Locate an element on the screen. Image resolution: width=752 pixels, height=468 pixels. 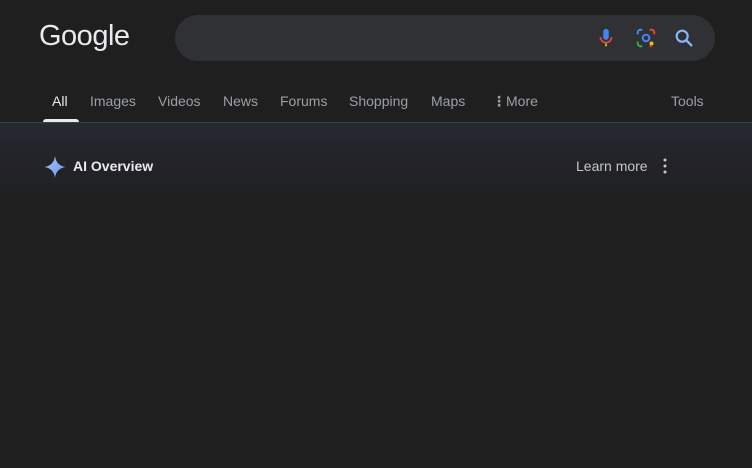
learn-more-link: Learn more is located at coordinates (612, 166).